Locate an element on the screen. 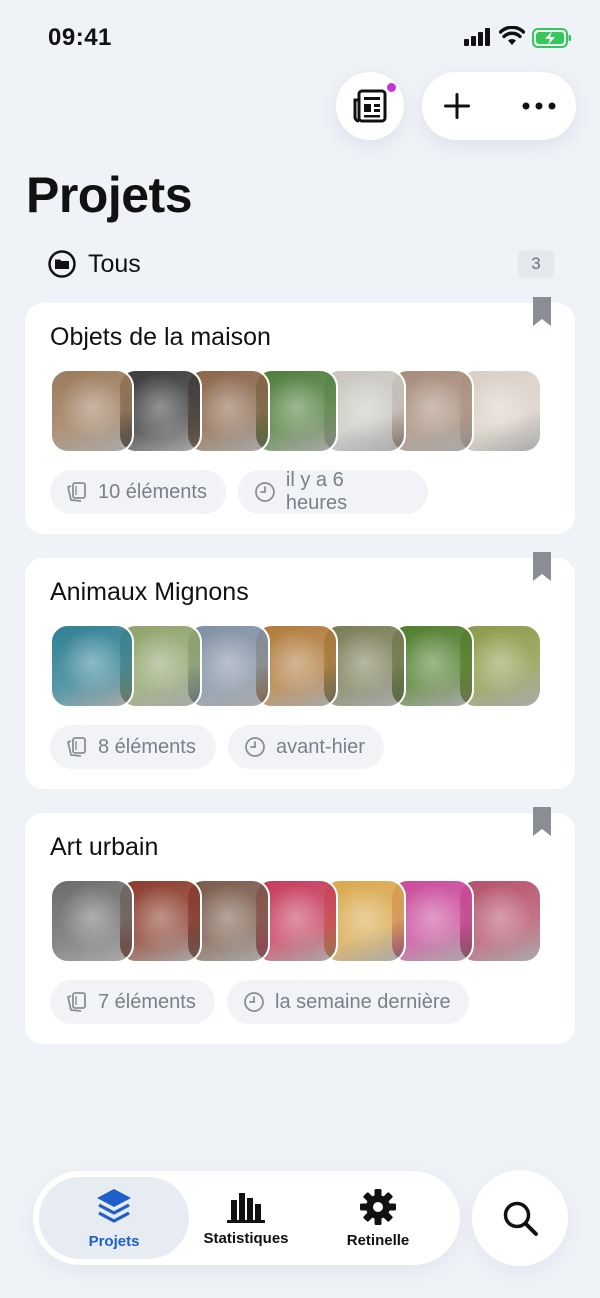  item-count-chip: 10 éléments is located at coordinates (138, 492).